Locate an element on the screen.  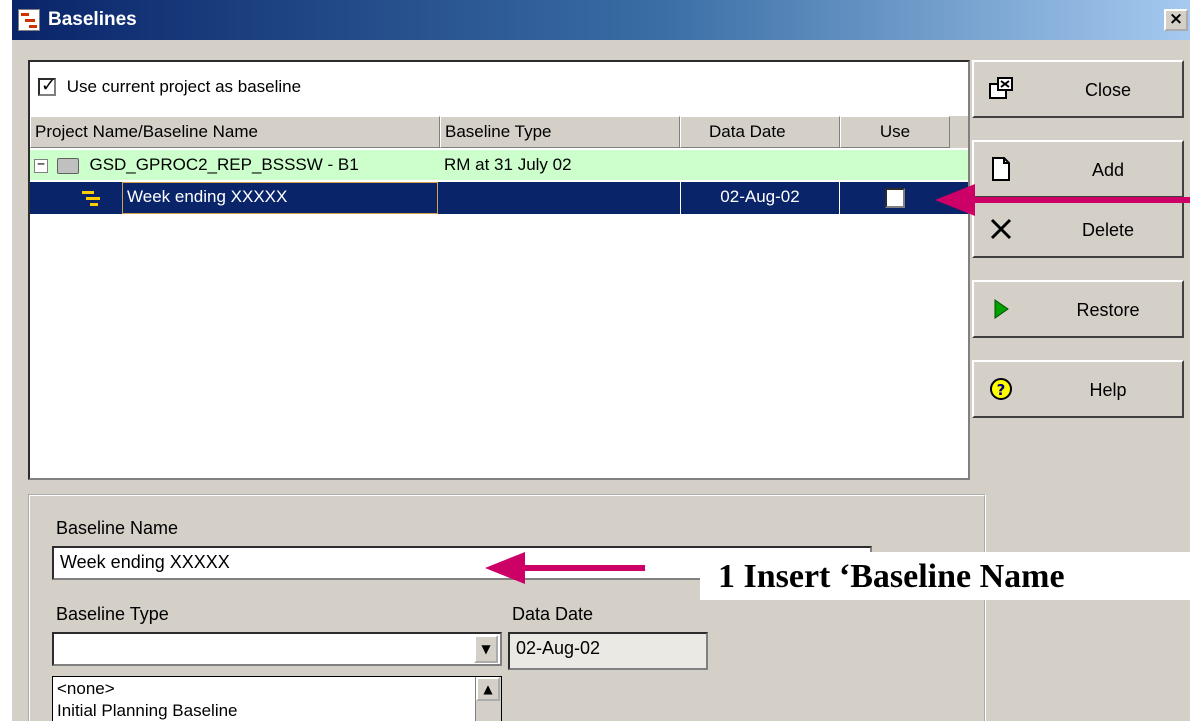
baseline-type-cell is located at coordinates (560, 198).